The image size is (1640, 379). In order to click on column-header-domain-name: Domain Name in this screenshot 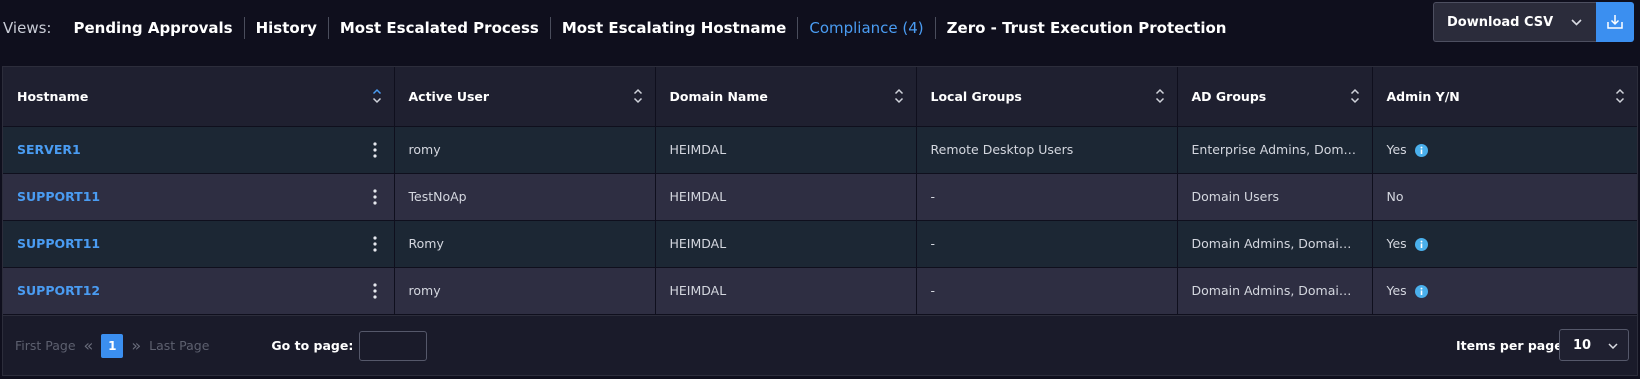, I will do `click(786, 97)`.